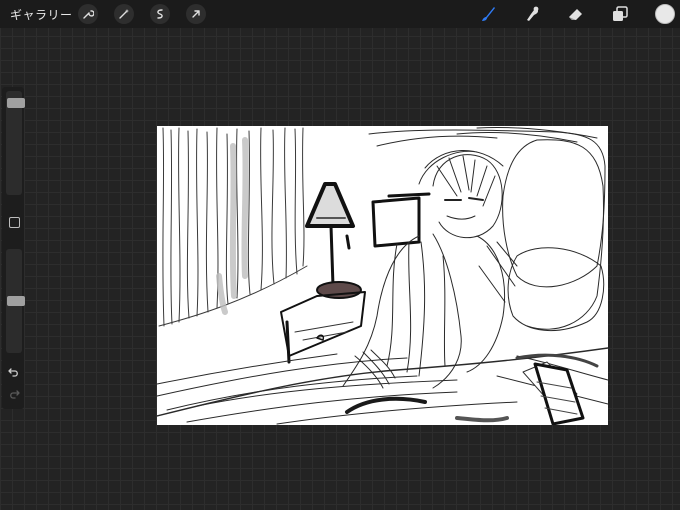  Describe the element at coordinates (488, 14) in the screenshot. I see `brush-icon` at that location.